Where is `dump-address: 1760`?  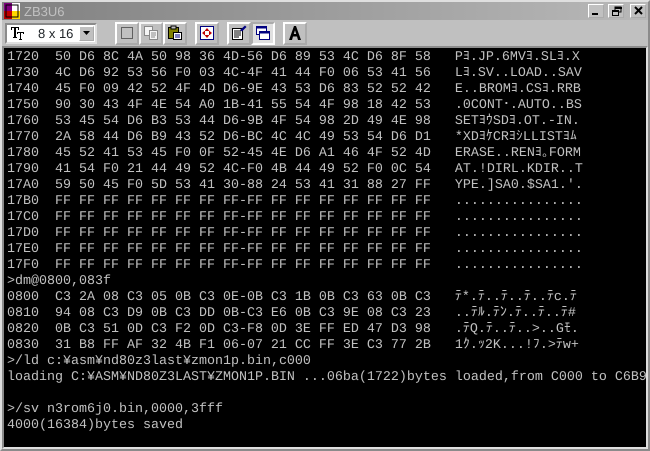
dump-address: 1760 is located at coordinates (23, 122).